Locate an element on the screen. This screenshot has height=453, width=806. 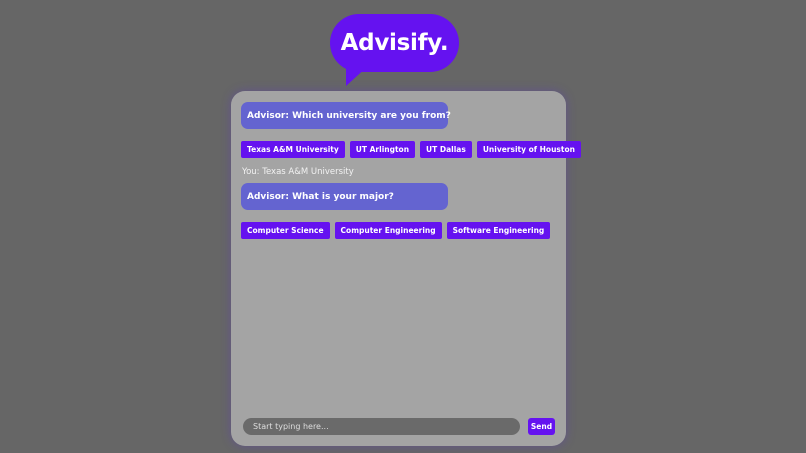
option-ut-arlington-button: UT Arlington is located at coordinates (382, 149).